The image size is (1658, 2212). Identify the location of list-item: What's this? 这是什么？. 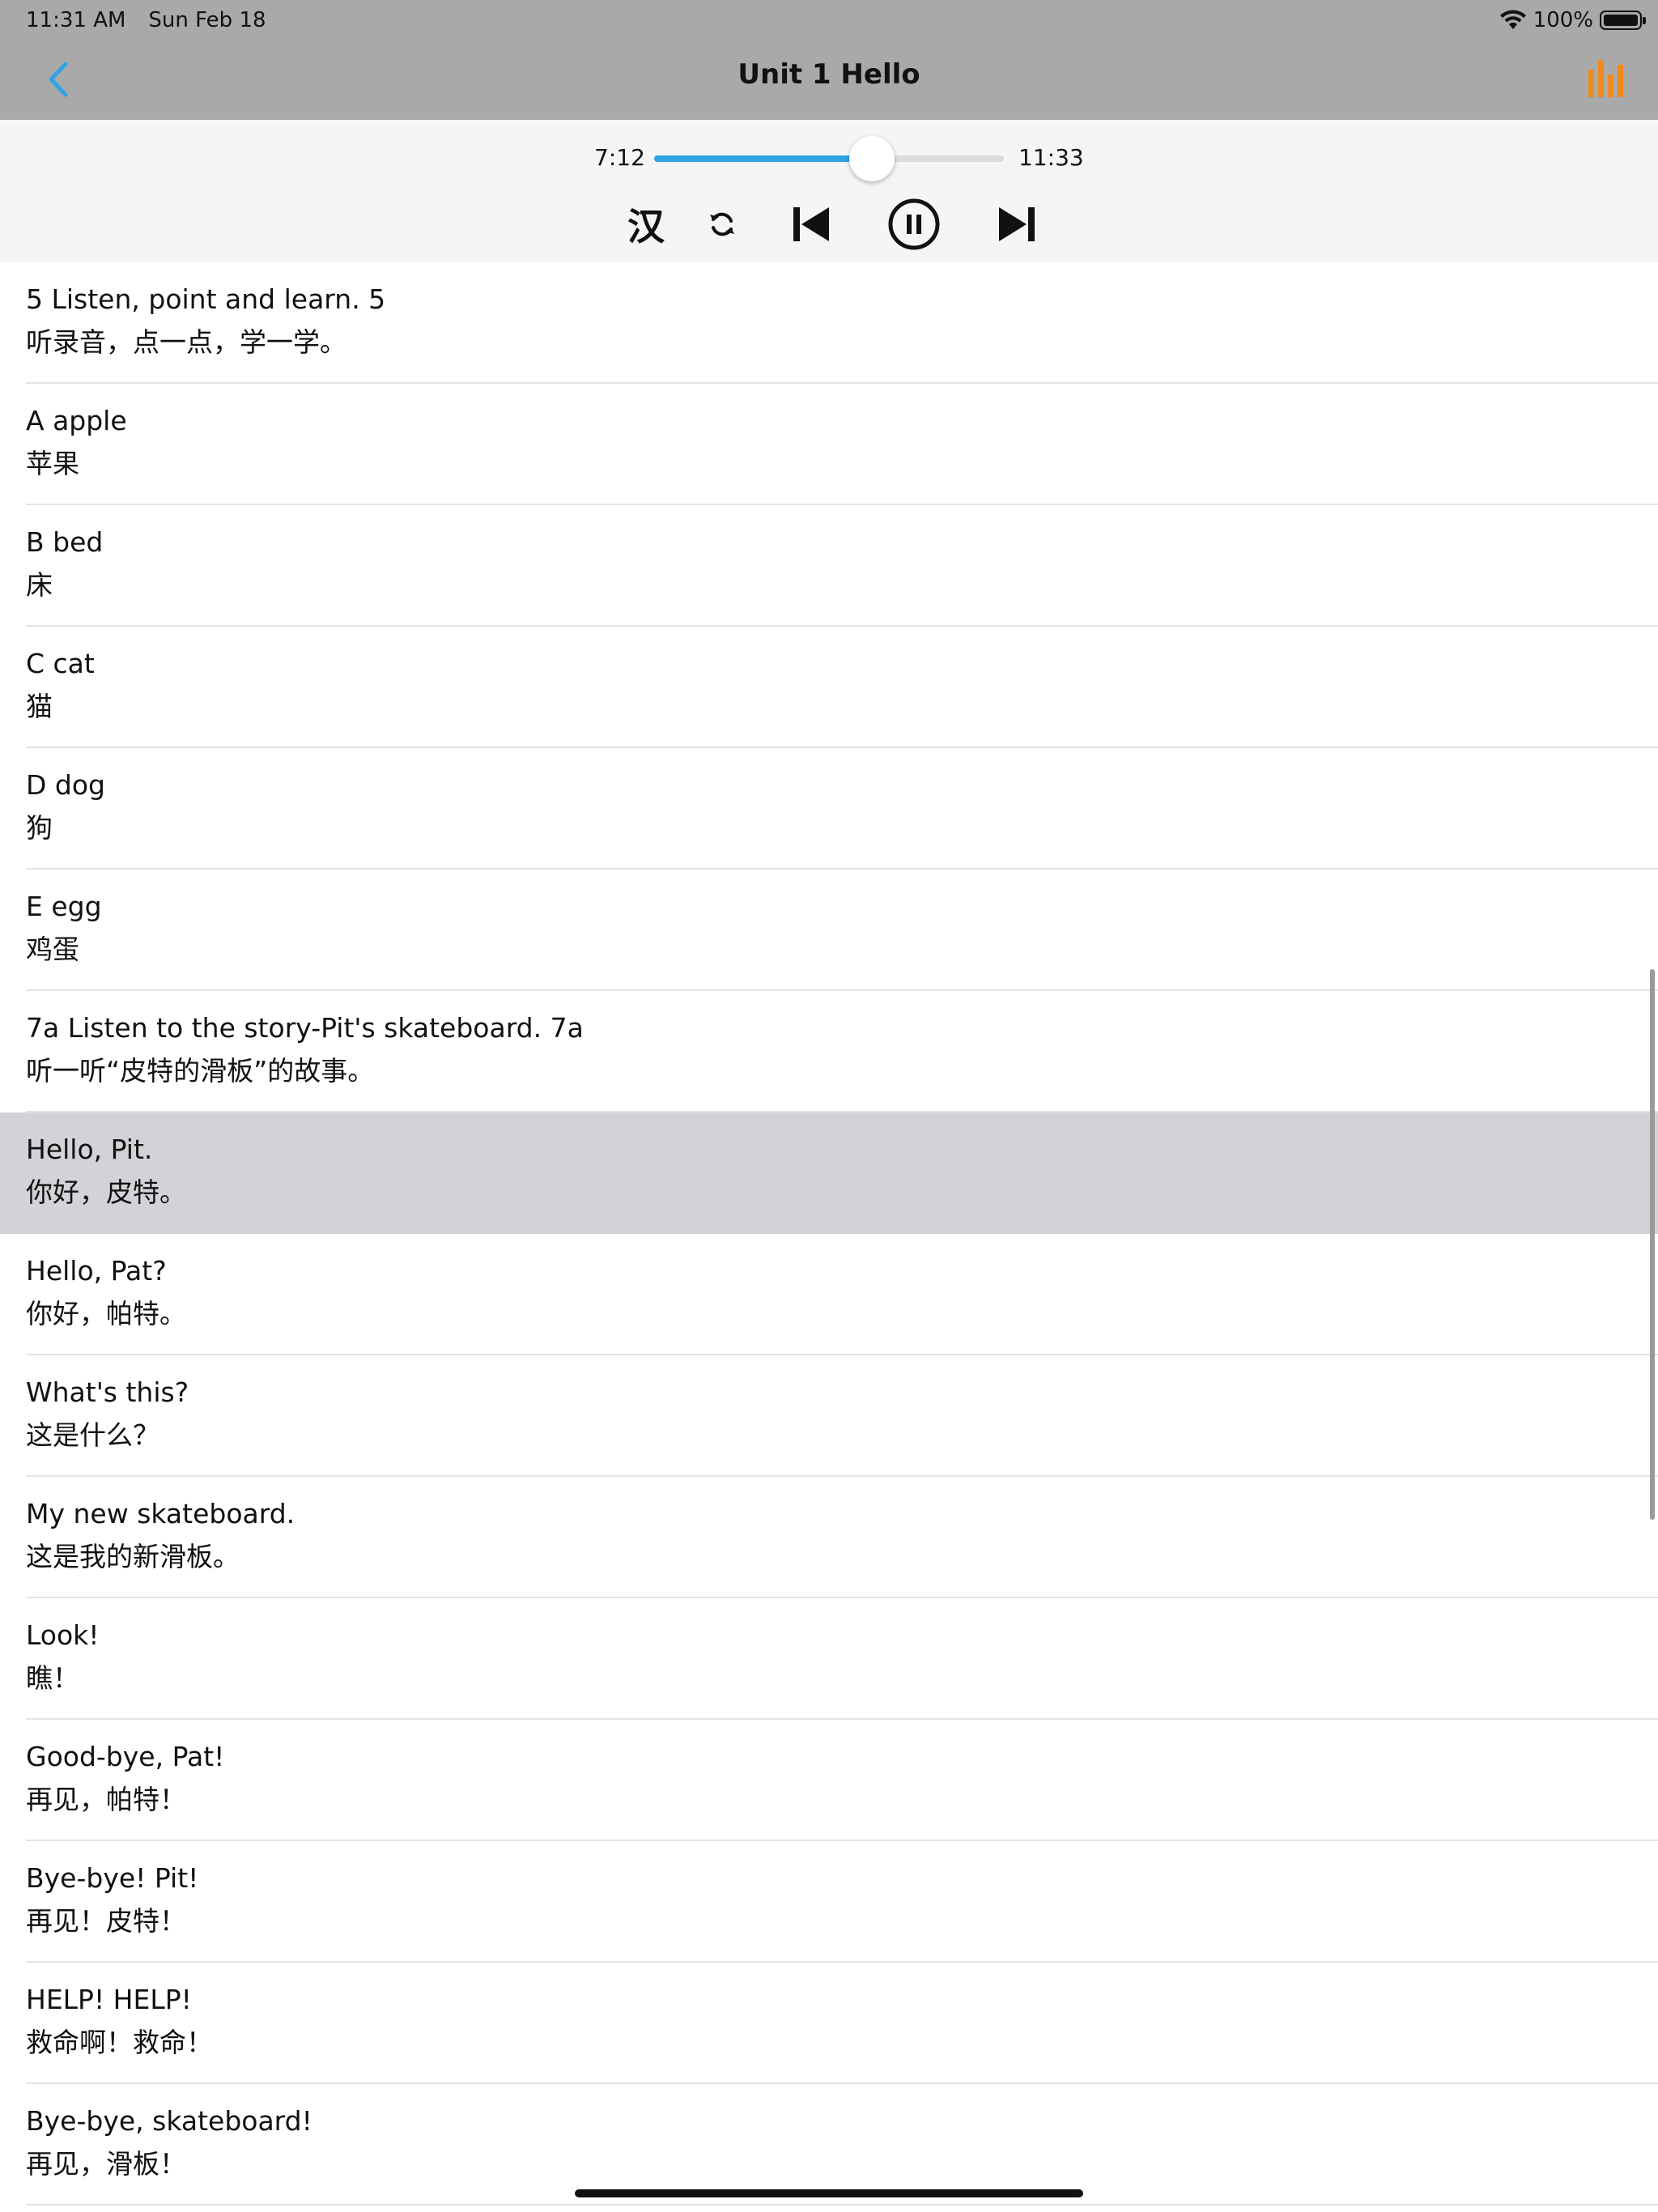
(829, 1416).